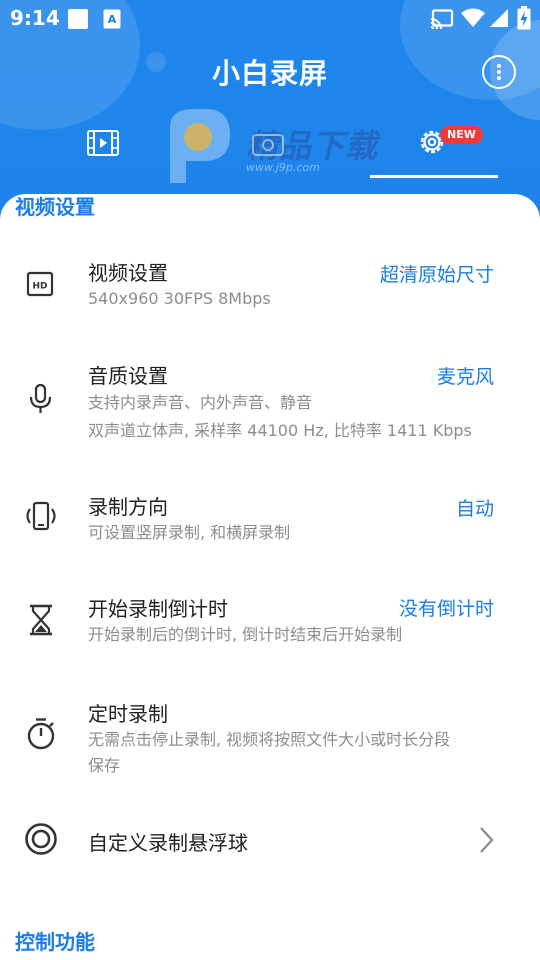 The width and height of the screenshot is (540, 960). What do you see at coordinates (434, 176) in the screenshot?
I see `tab-settings-indicator` at bounding box center [434, 176].